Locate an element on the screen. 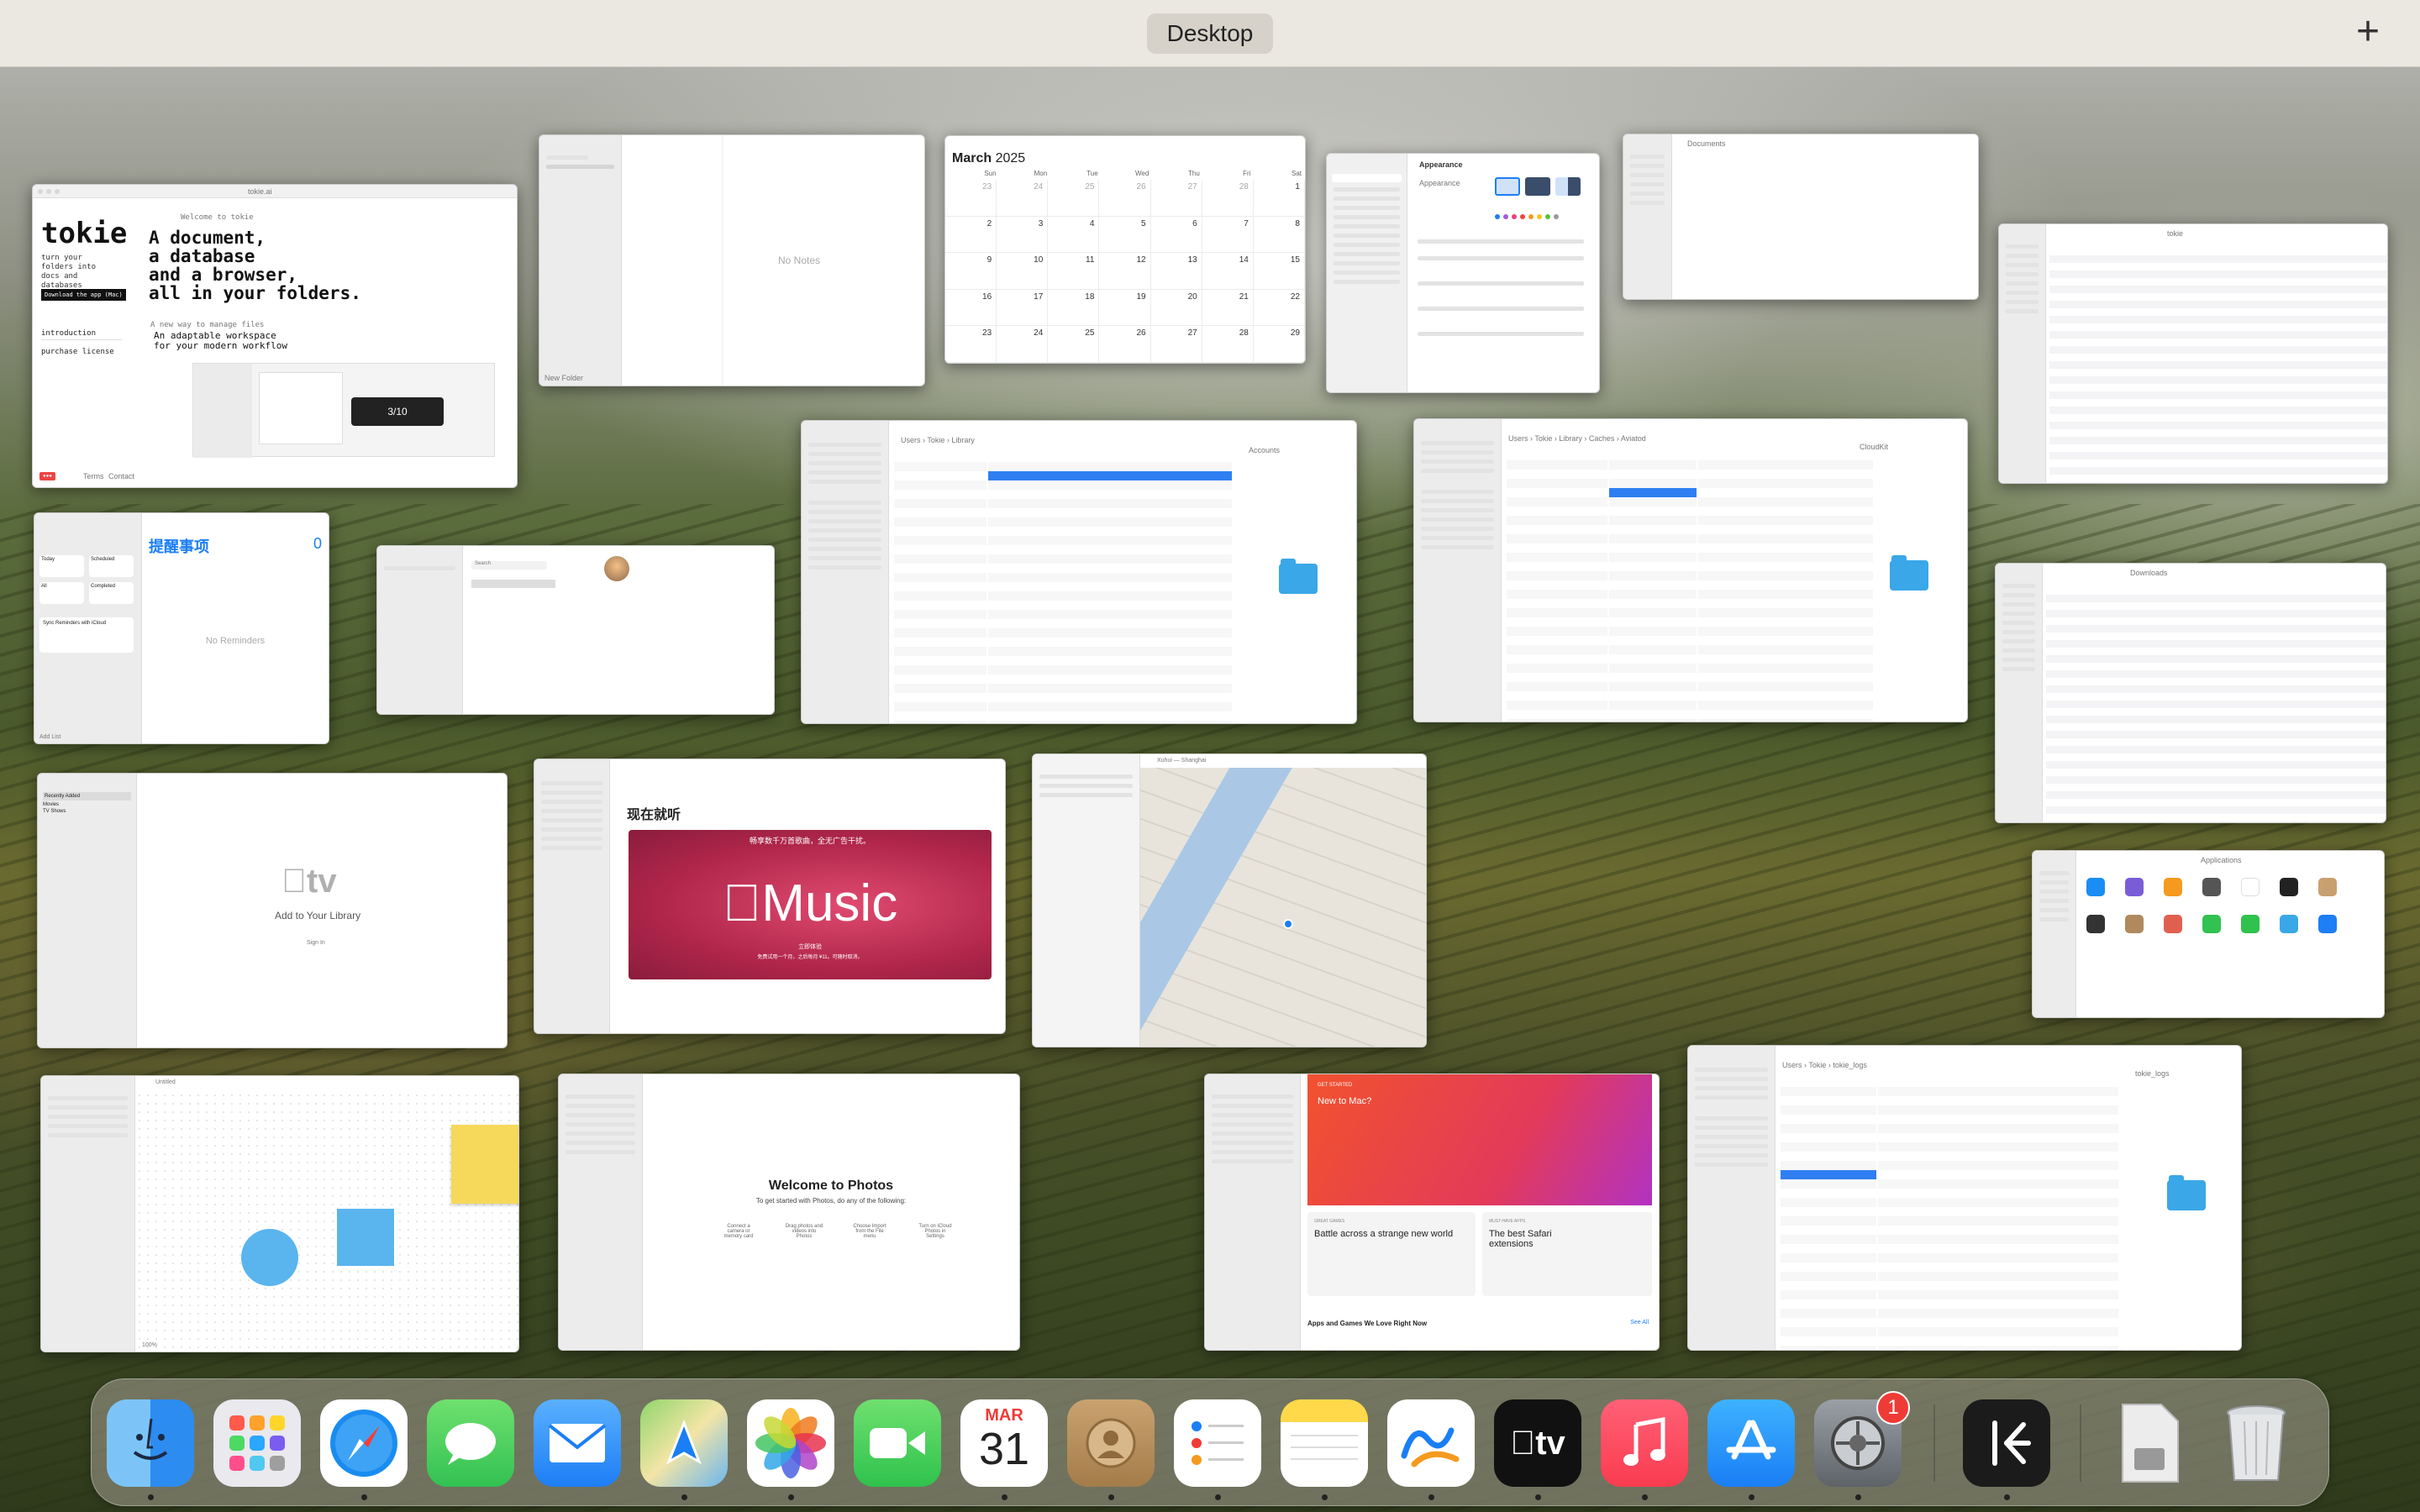 This screenshot has width=2420, height=1512. contacts-search: Search is located at coordinates (509, 565).